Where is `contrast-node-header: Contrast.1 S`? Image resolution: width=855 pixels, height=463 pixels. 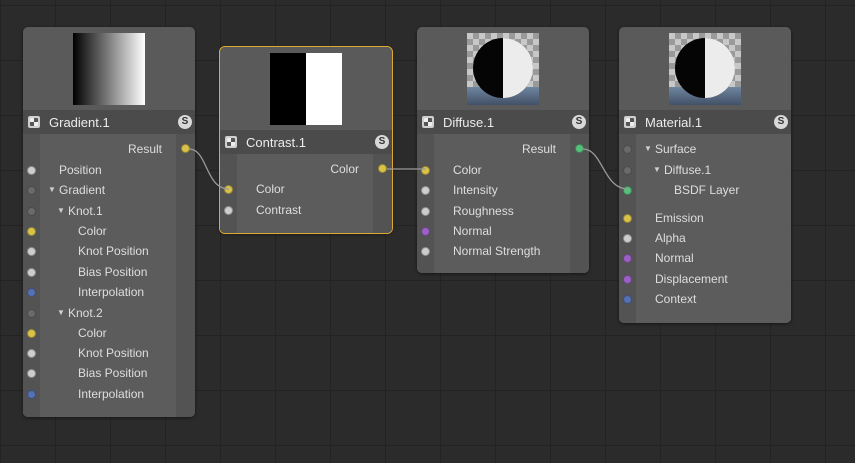
contrast-node-header: Contrast.1 S is located at coordinates (306, 142).